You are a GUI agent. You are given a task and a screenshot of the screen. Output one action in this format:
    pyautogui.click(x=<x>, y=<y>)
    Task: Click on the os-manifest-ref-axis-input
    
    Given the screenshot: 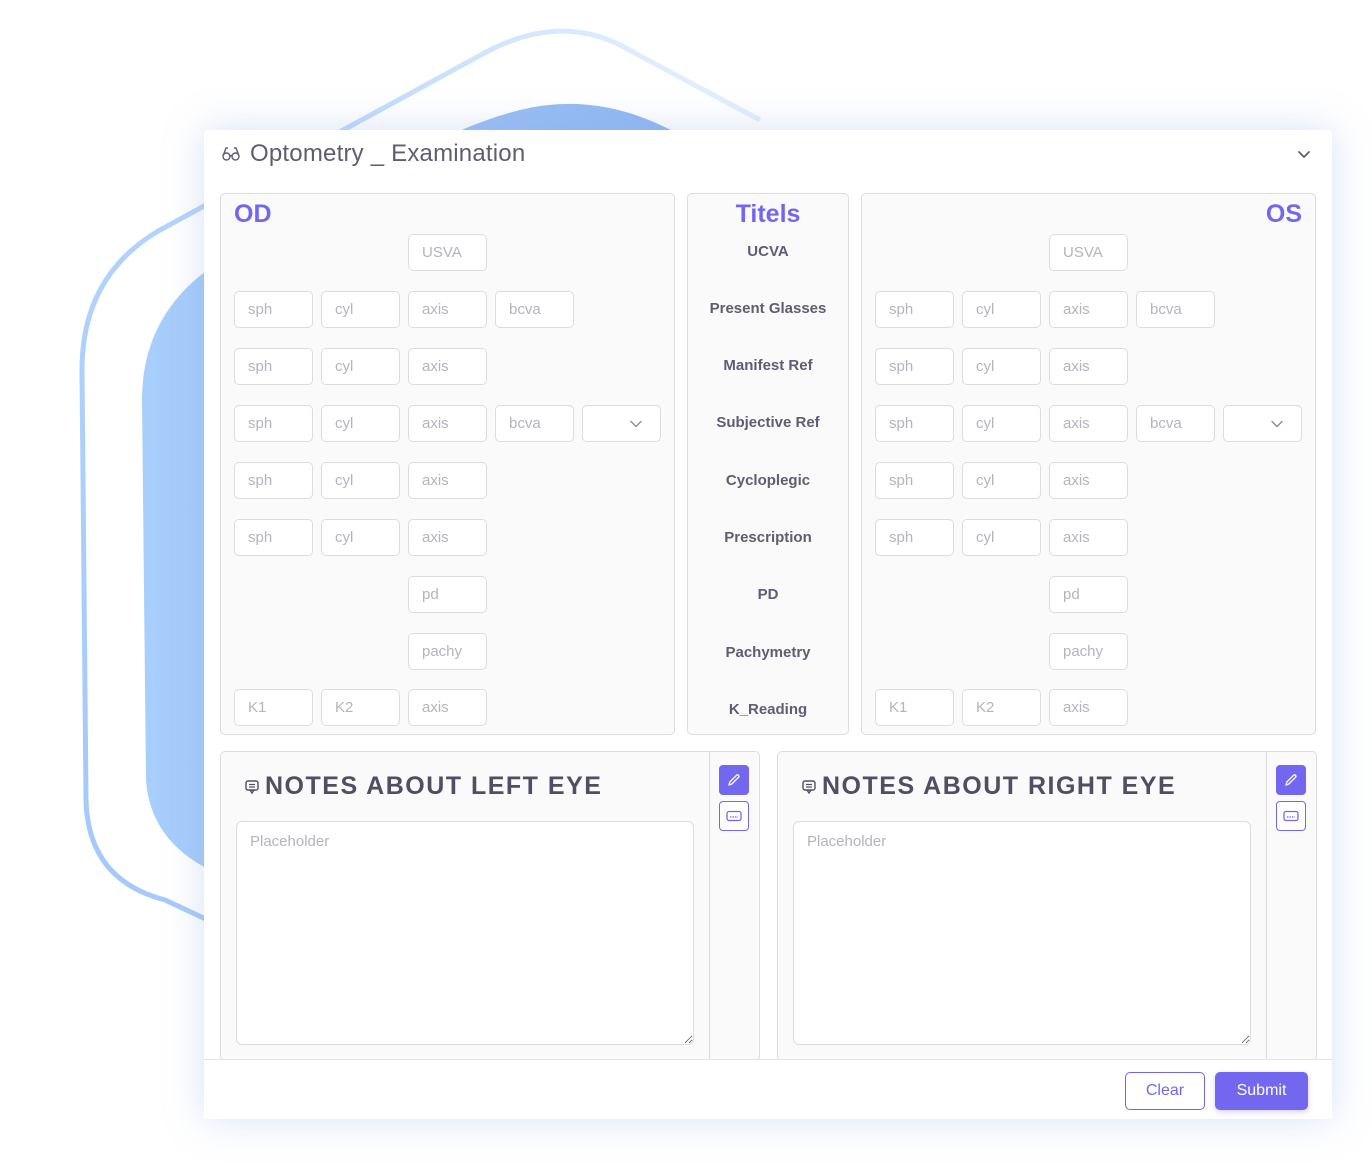 What is the action you would take?
    pyautogui.click(x=1088, y=366)
    